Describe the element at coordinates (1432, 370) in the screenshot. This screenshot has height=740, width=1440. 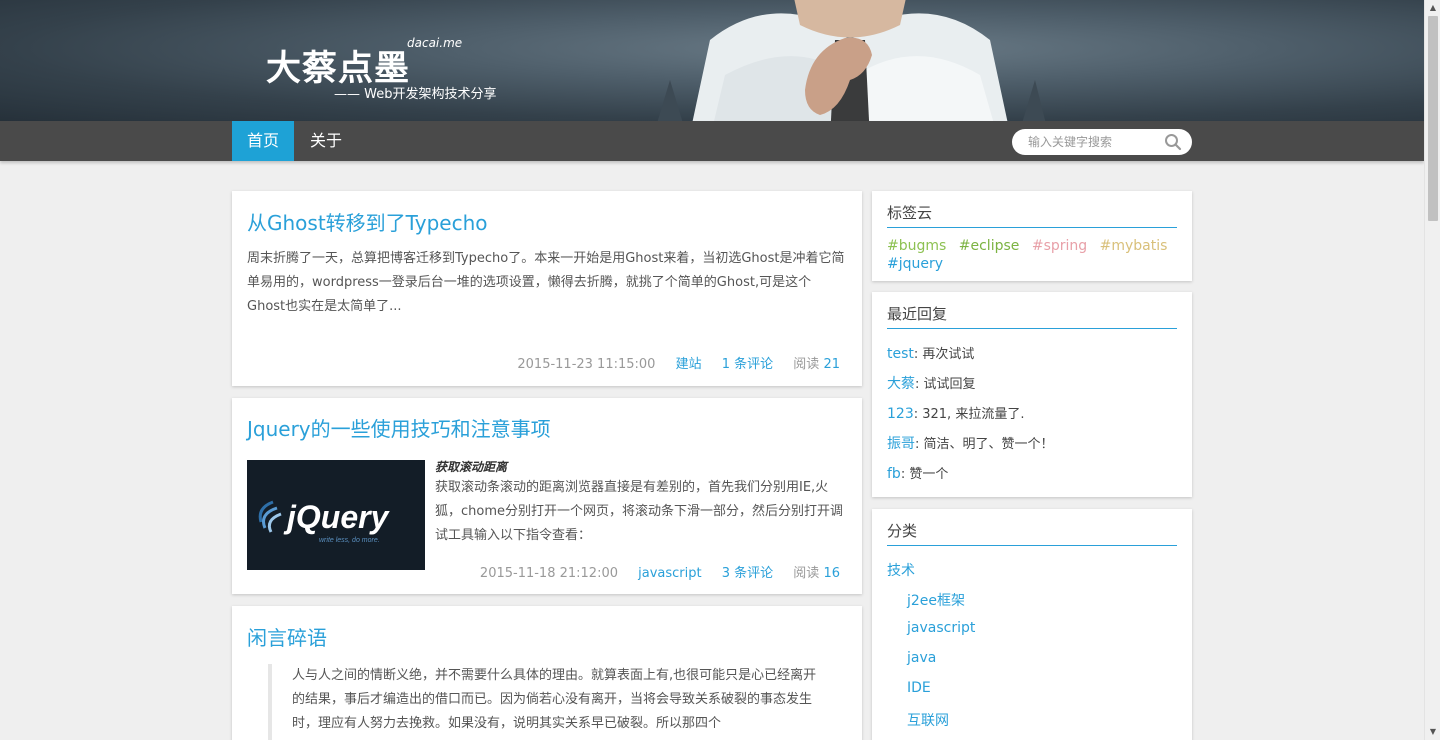
I see `page-scrollbar: ▲ ▼` at that location.